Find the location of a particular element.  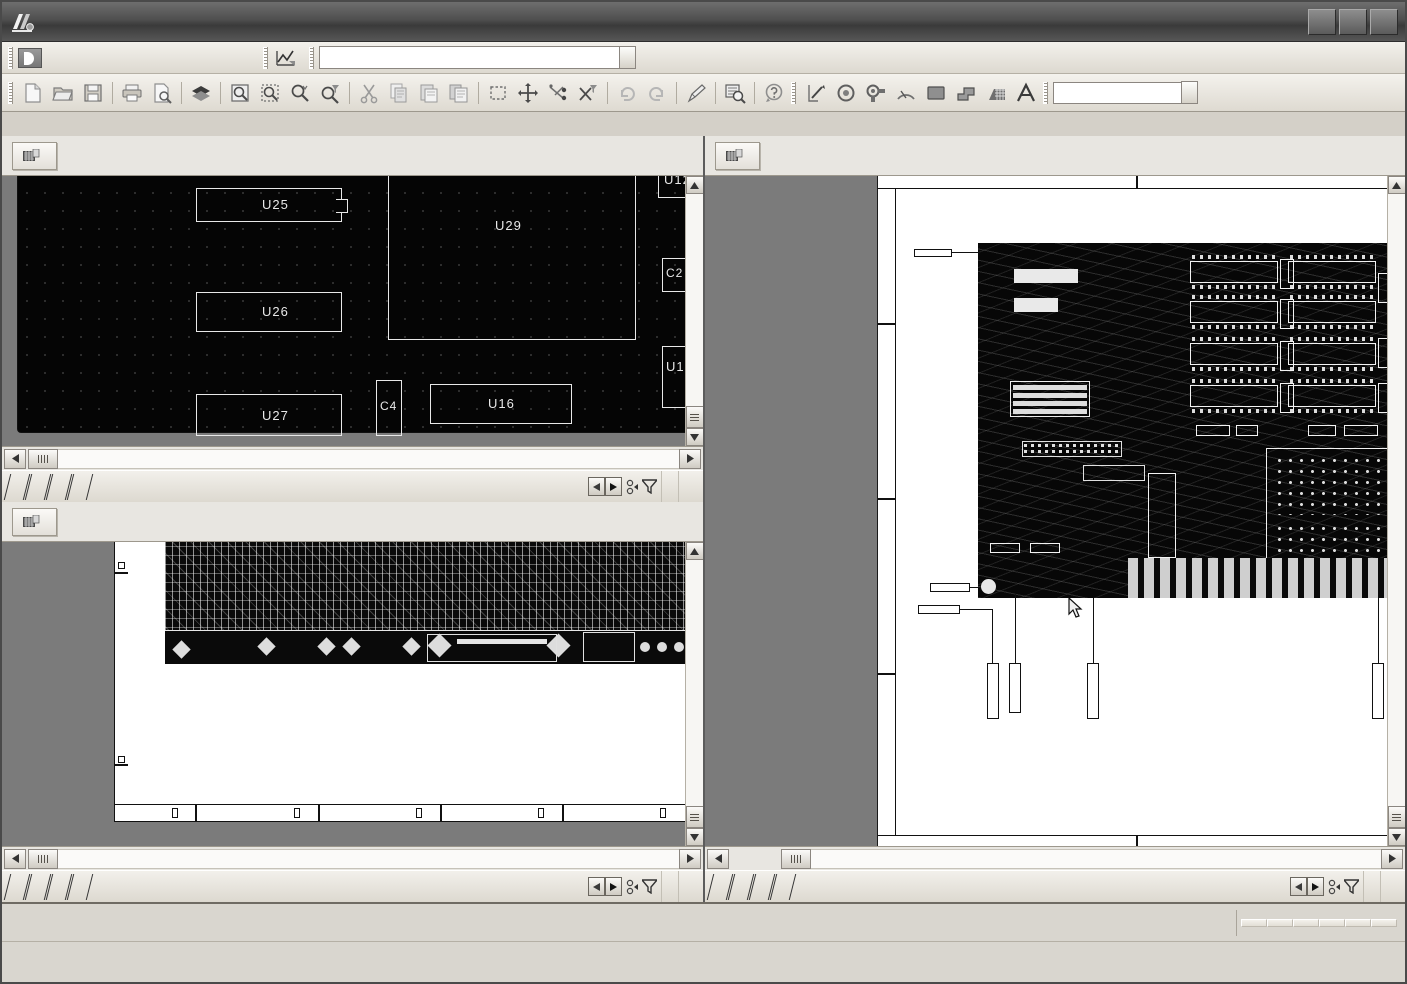

menu-item-tools is located at coordinates (180, 58).